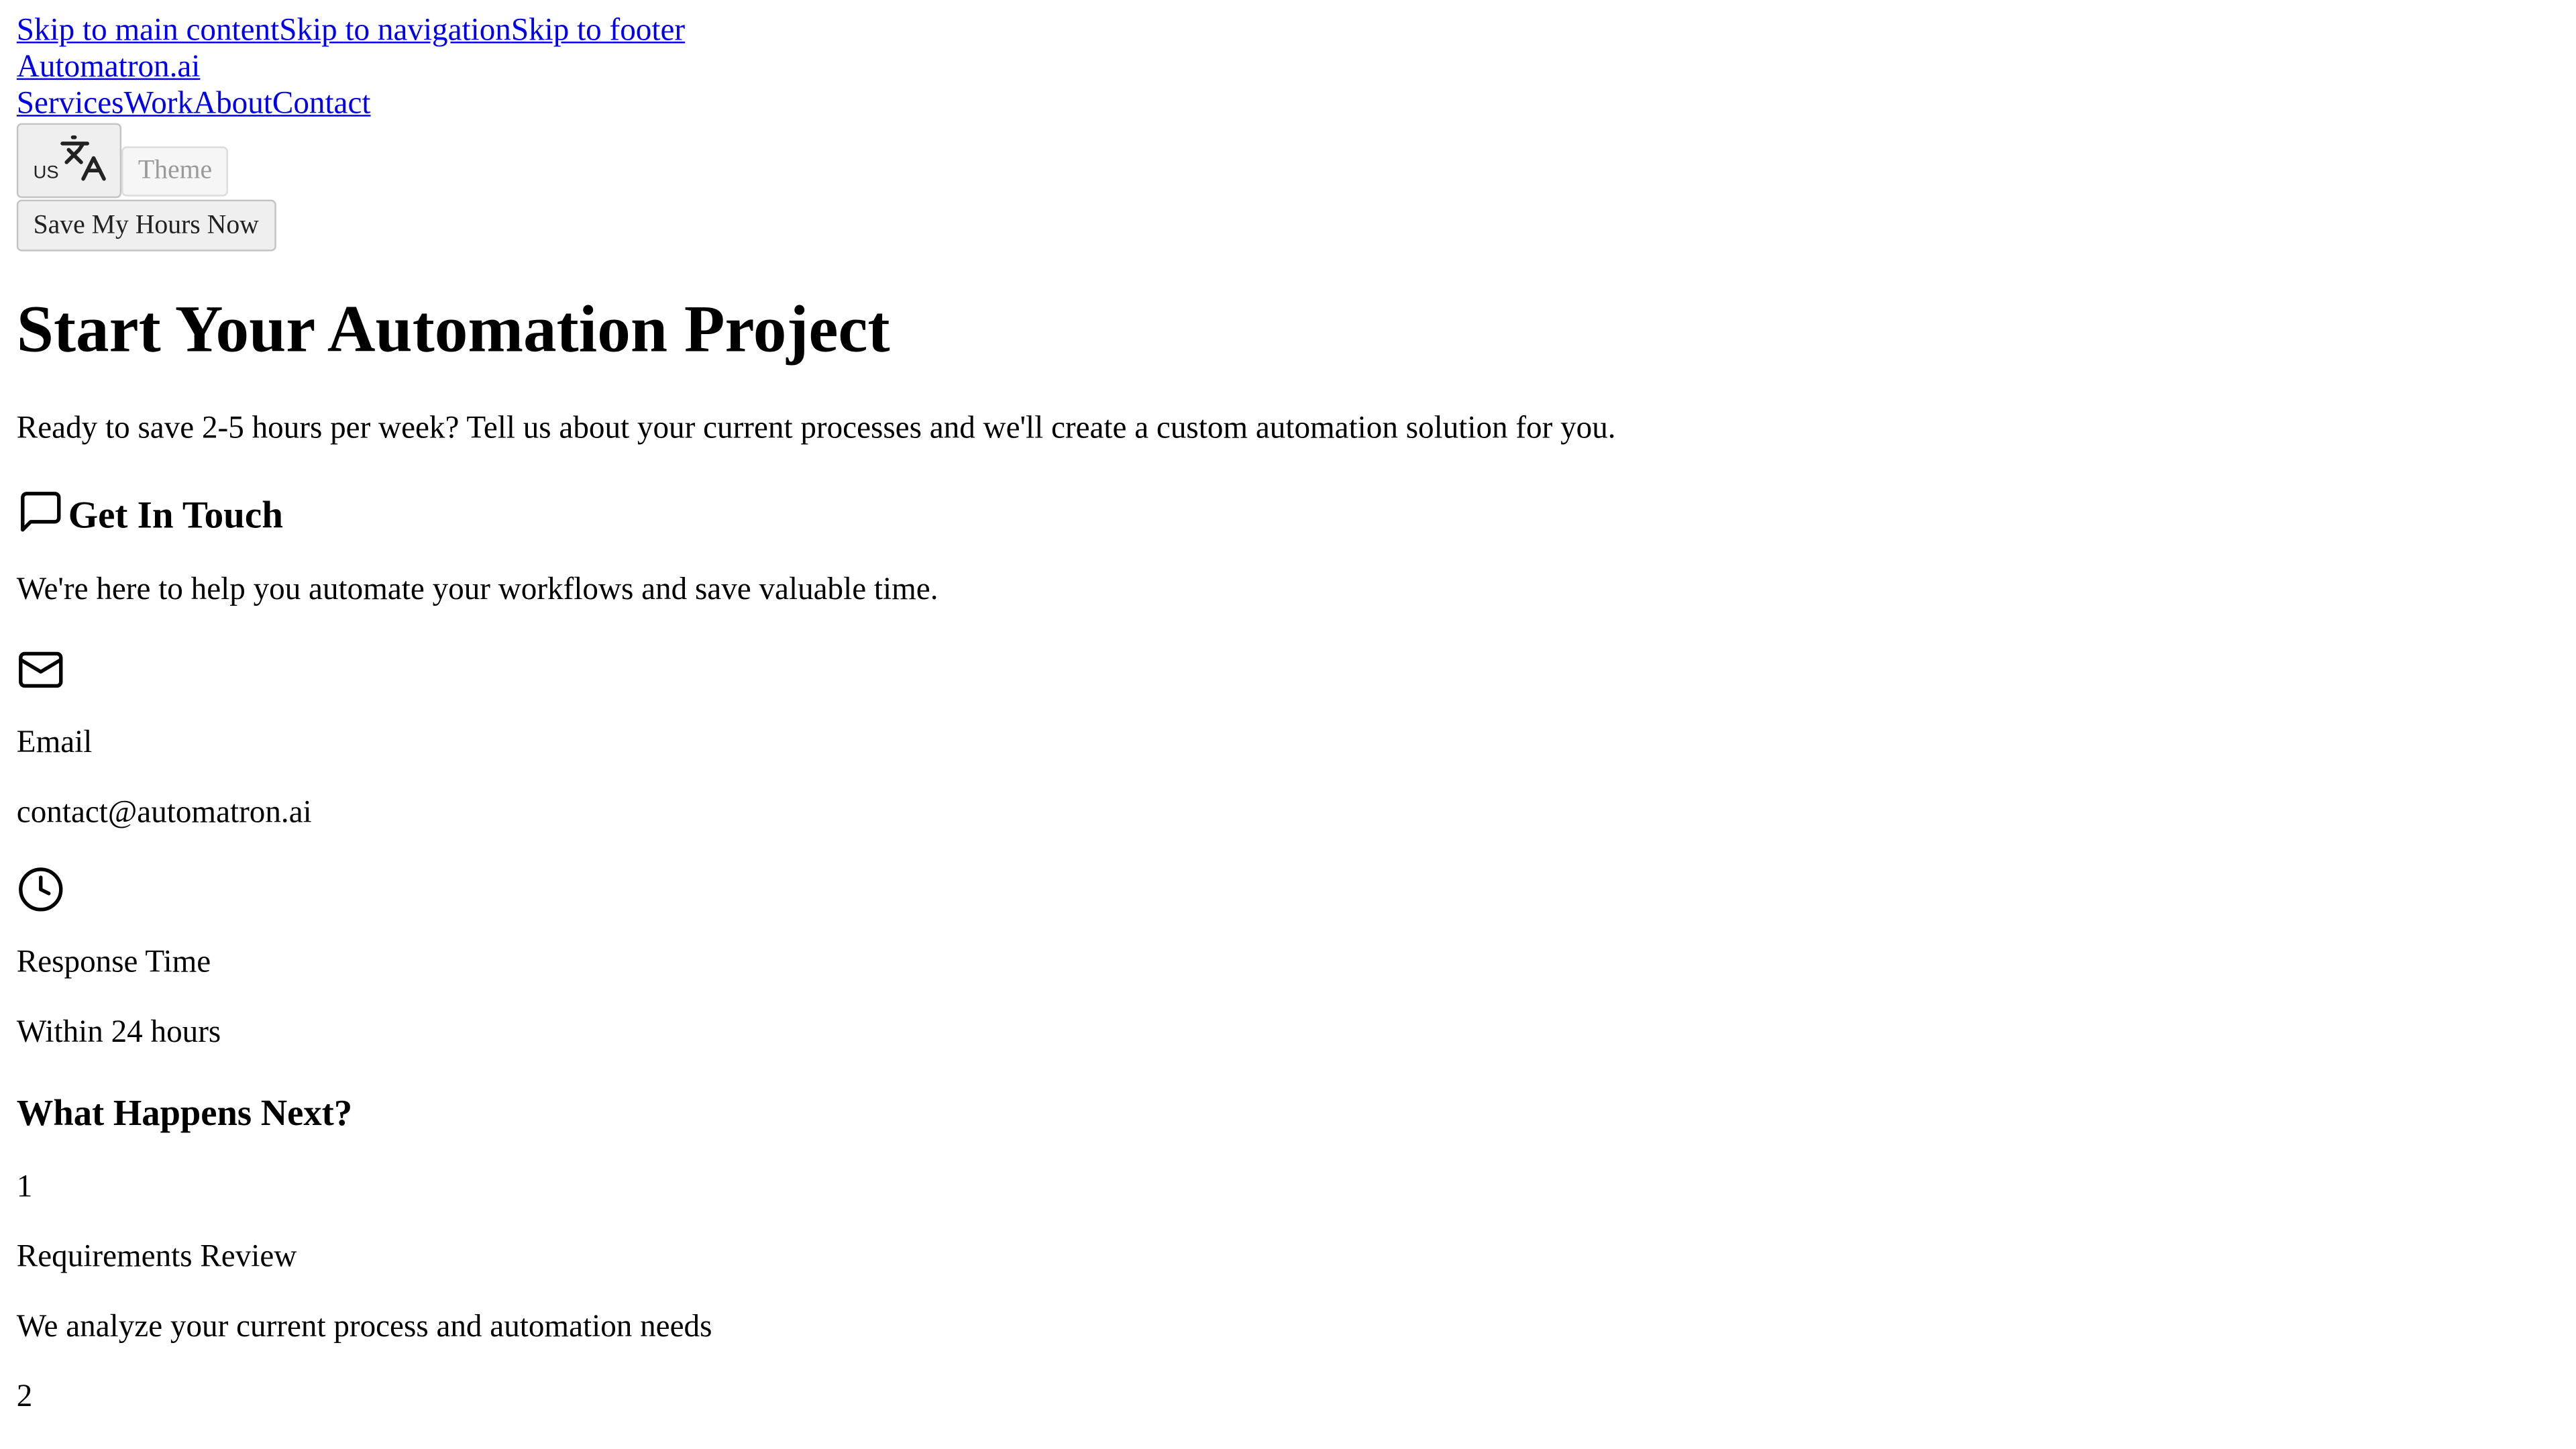 This screenshot has height=1449, width=2576. I want to click on step-2: 2, so click(1288, 1397).